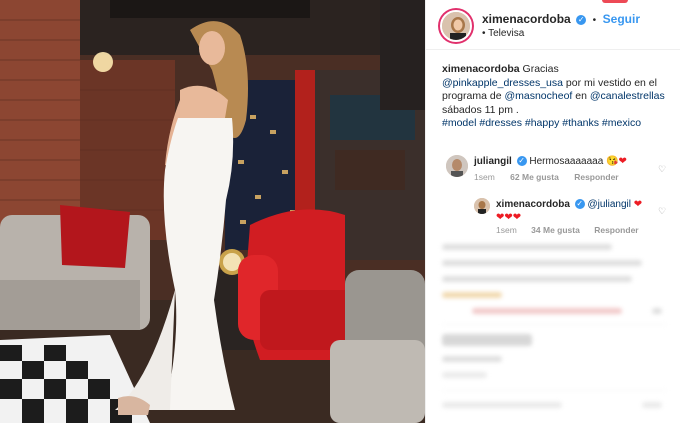 Image resolution: width=680 pixels, height=423 pixels. Describe the element at coordinates (487, 340) in the screenshot. I see `blurred-action-bar` at that location.